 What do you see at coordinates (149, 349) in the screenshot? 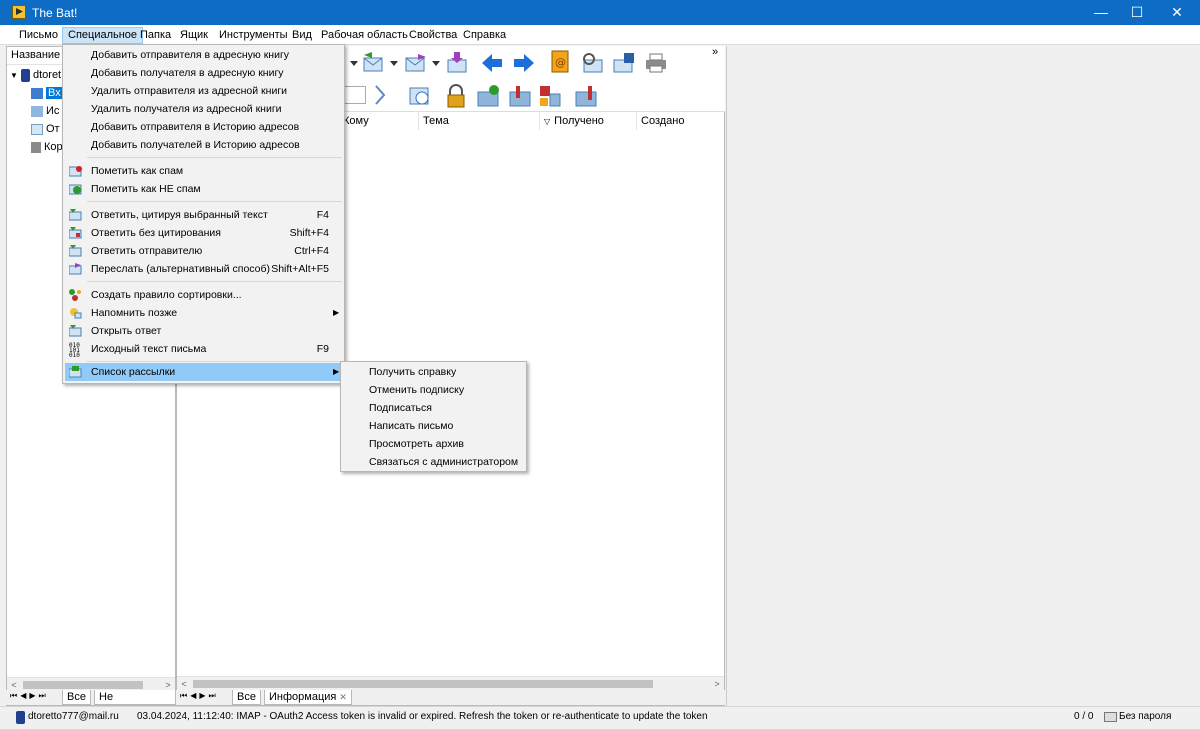
I see `menu-item-label: Исходный текст письма` at bounding box center [149, 349].